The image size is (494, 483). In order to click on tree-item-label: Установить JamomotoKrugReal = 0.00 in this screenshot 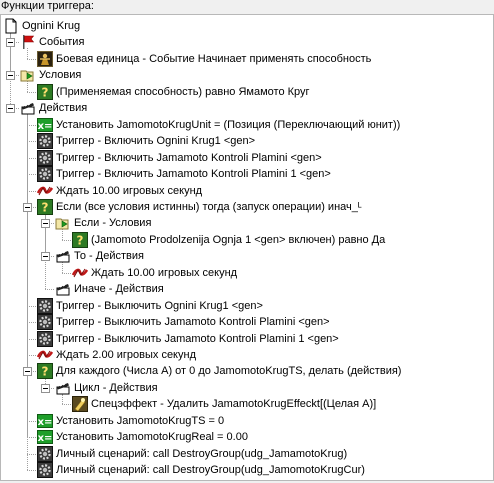, I will do `click(152, 437)`.